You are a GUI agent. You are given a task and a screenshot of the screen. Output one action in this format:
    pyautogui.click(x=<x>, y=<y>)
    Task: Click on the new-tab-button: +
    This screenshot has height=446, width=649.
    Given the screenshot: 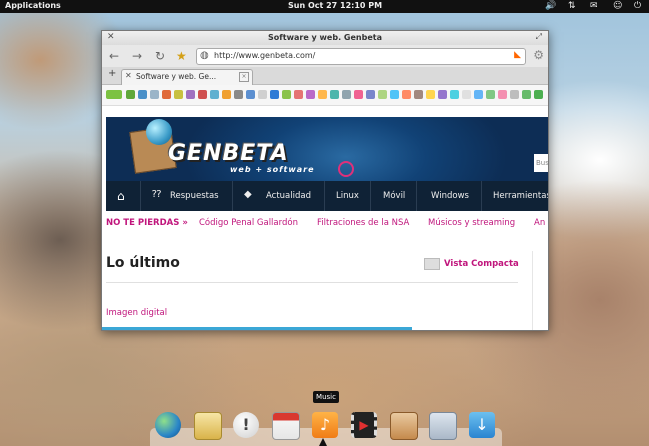 What is the action you would take?
    pyautogui.click(x=112, y=73)
    